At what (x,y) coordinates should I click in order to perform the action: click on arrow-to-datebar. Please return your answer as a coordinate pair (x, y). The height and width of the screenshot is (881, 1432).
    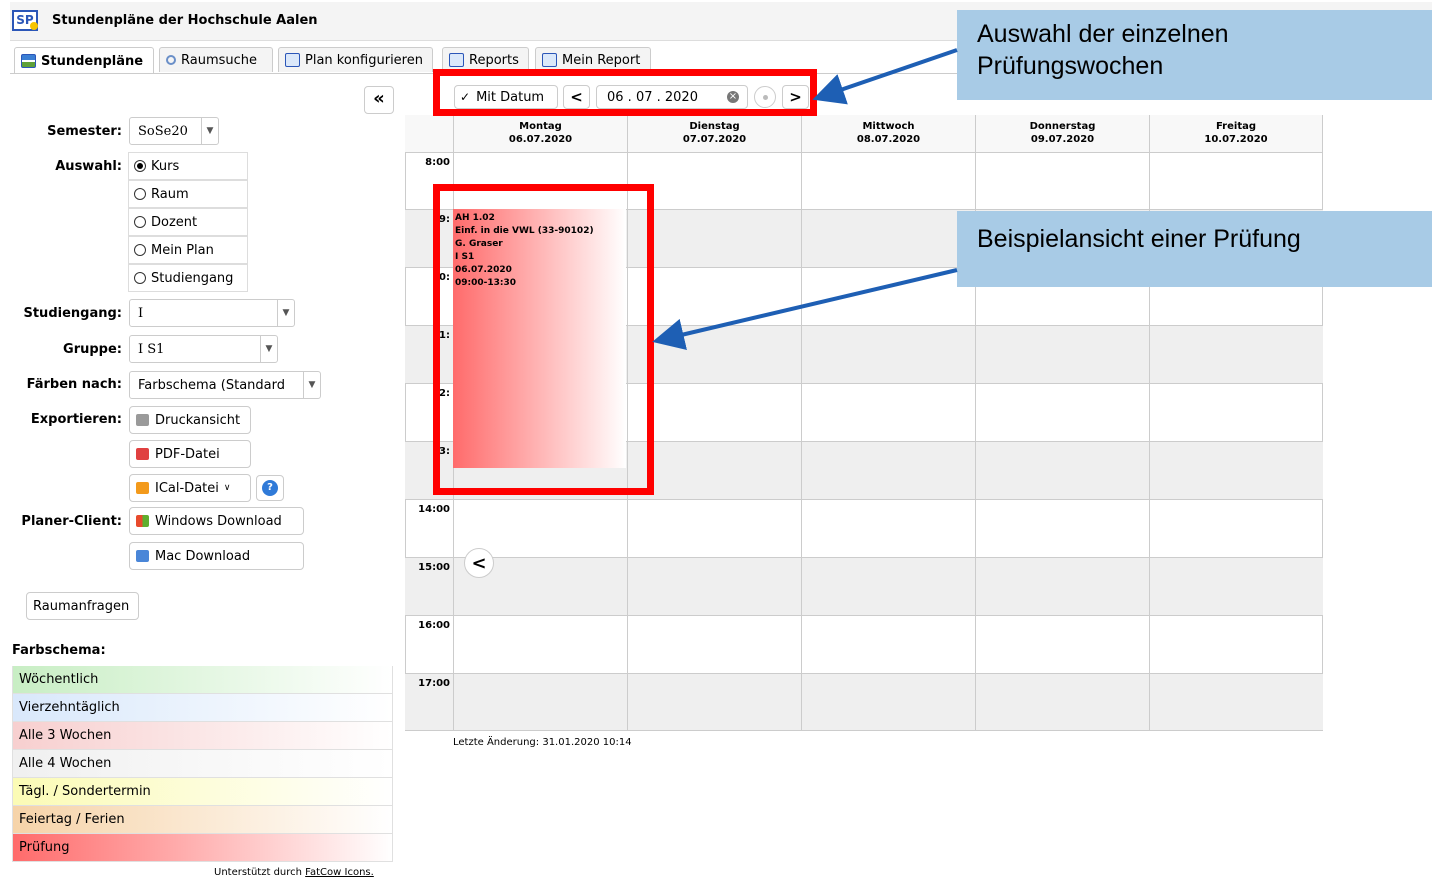
    Looking at the image, I should click on (885, 76).